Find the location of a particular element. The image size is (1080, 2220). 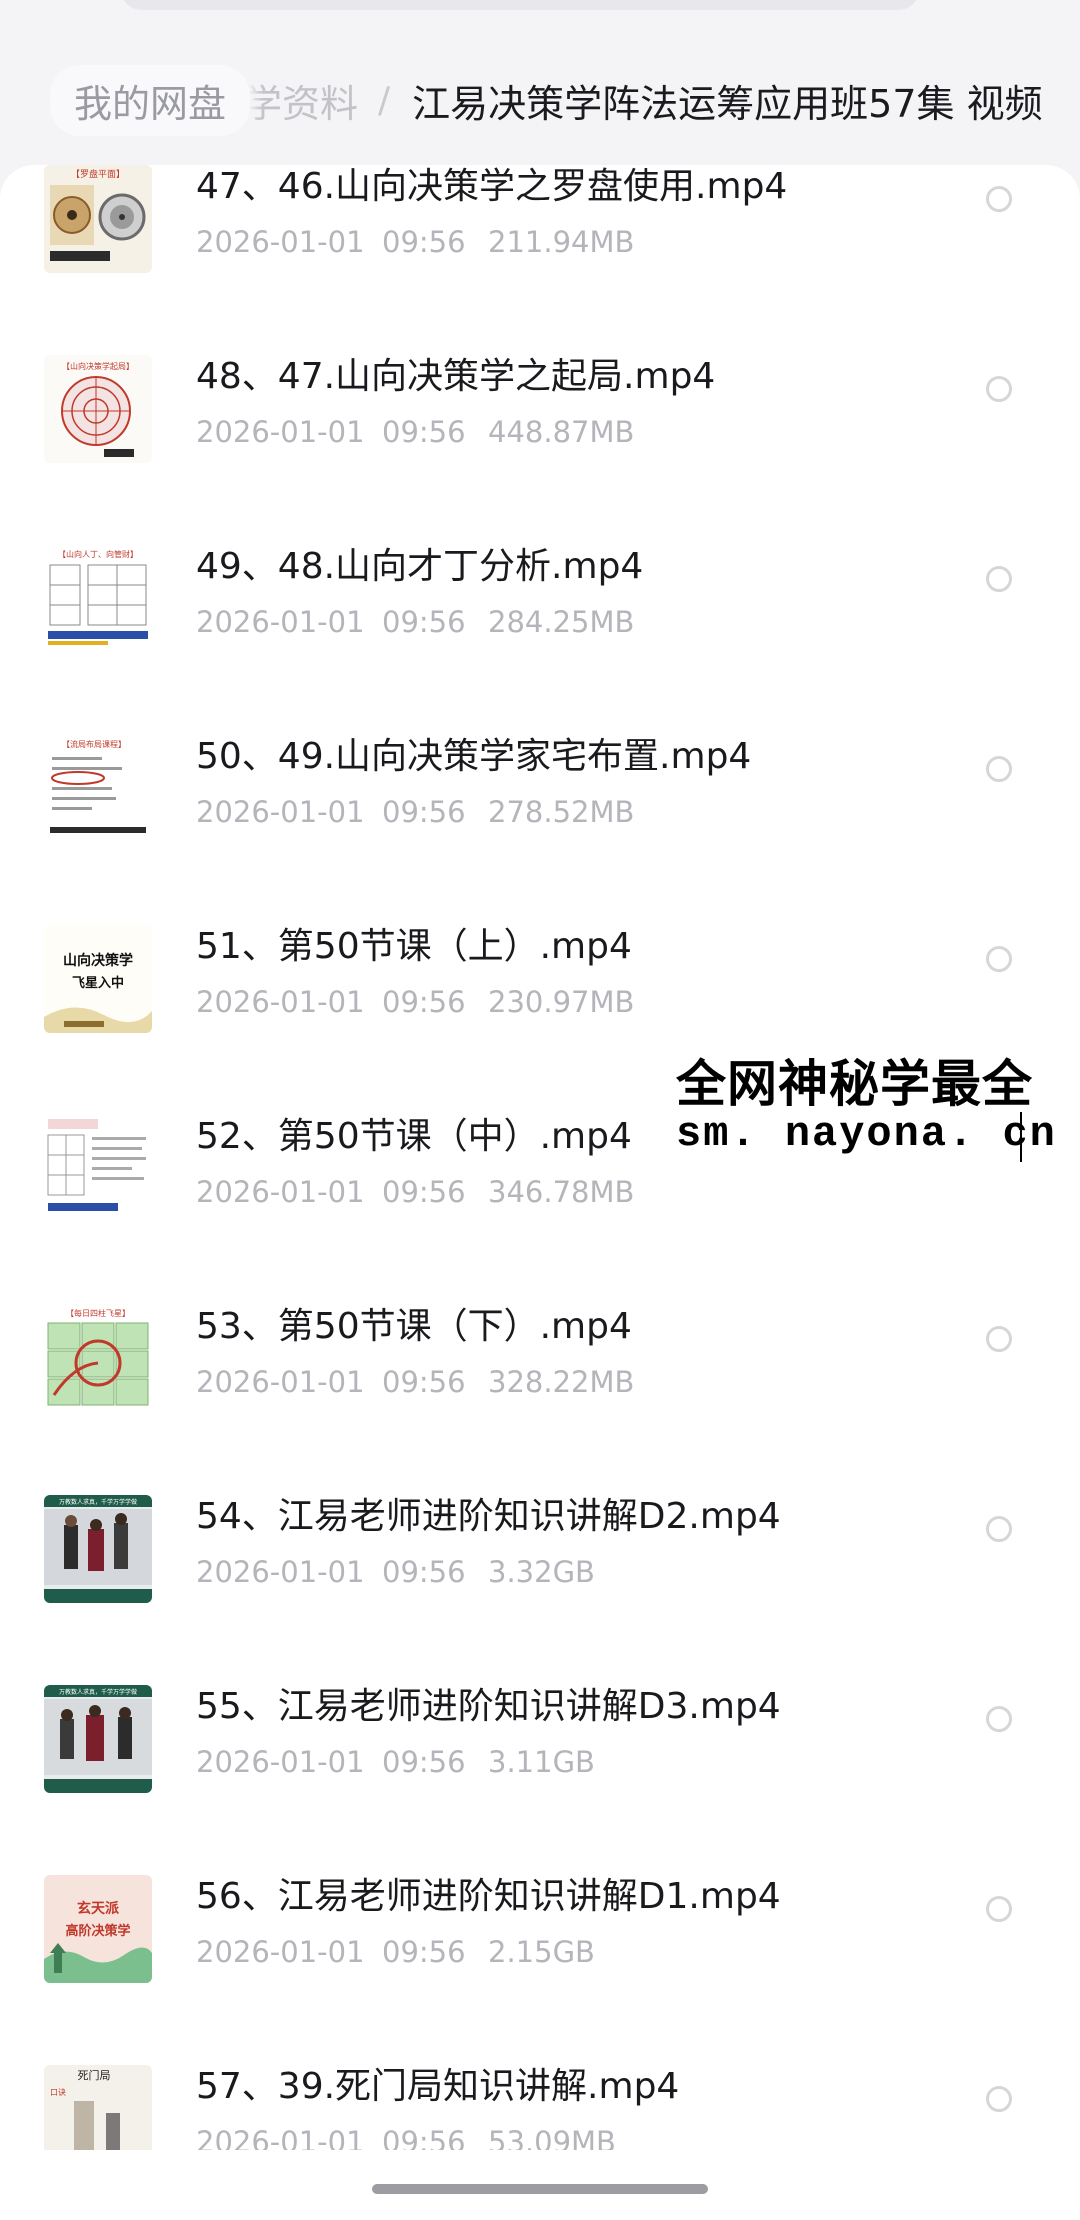

watermark-banner: 全网神秘学最全 sm. nayona. cn is located at coordinates (878, 1105).